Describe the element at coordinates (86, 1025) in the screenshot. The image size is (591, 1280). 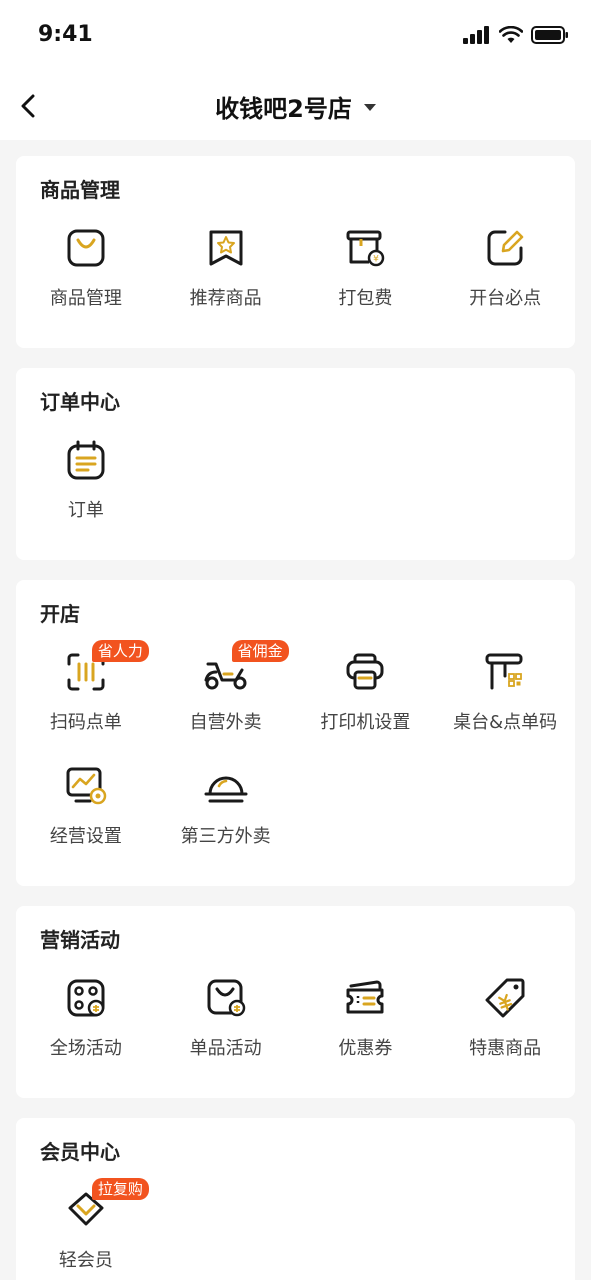
I see `menu-item-store-wide-activity: 全场活动` at that location.